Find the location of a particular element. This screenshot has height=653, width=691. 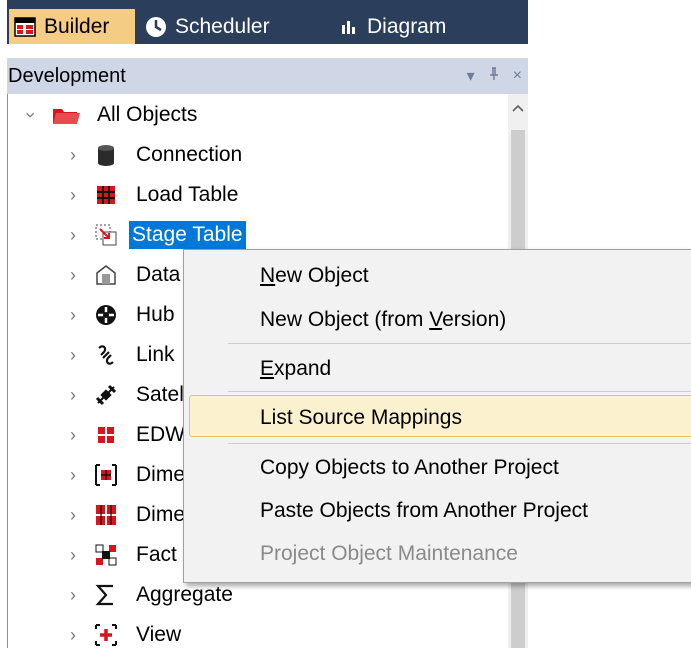

scroll-up-icon is located at coordinates (518, 108).